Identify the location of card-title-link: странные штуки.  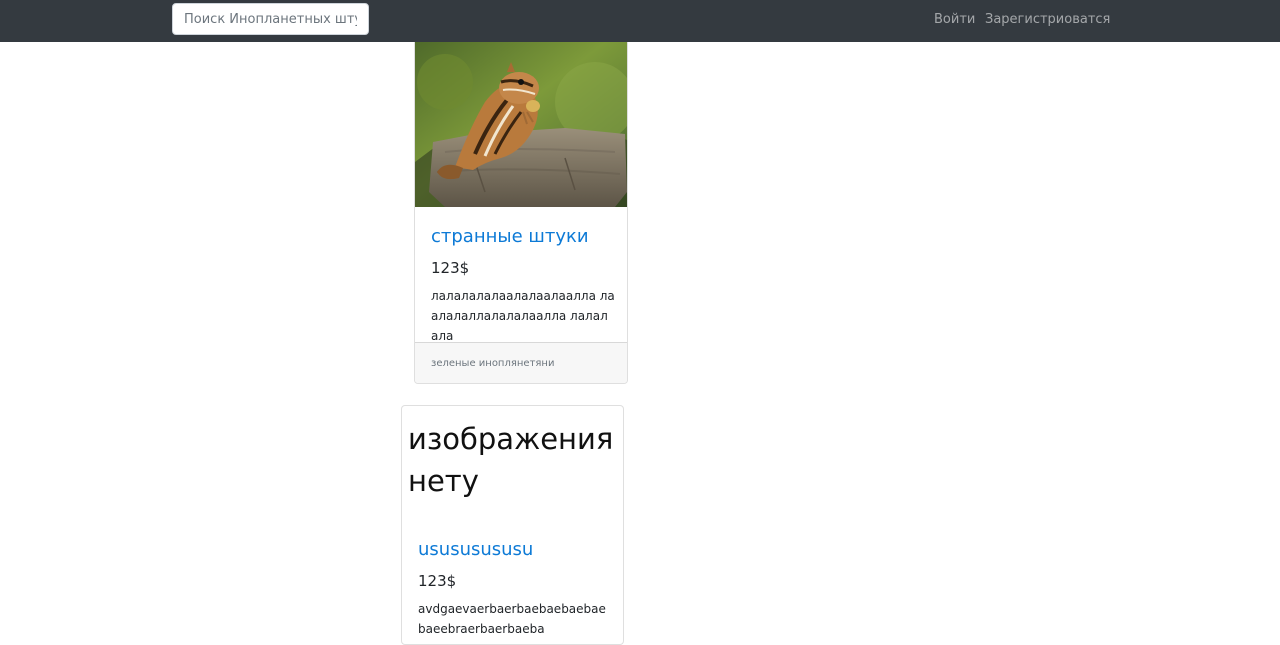
(510, 236).